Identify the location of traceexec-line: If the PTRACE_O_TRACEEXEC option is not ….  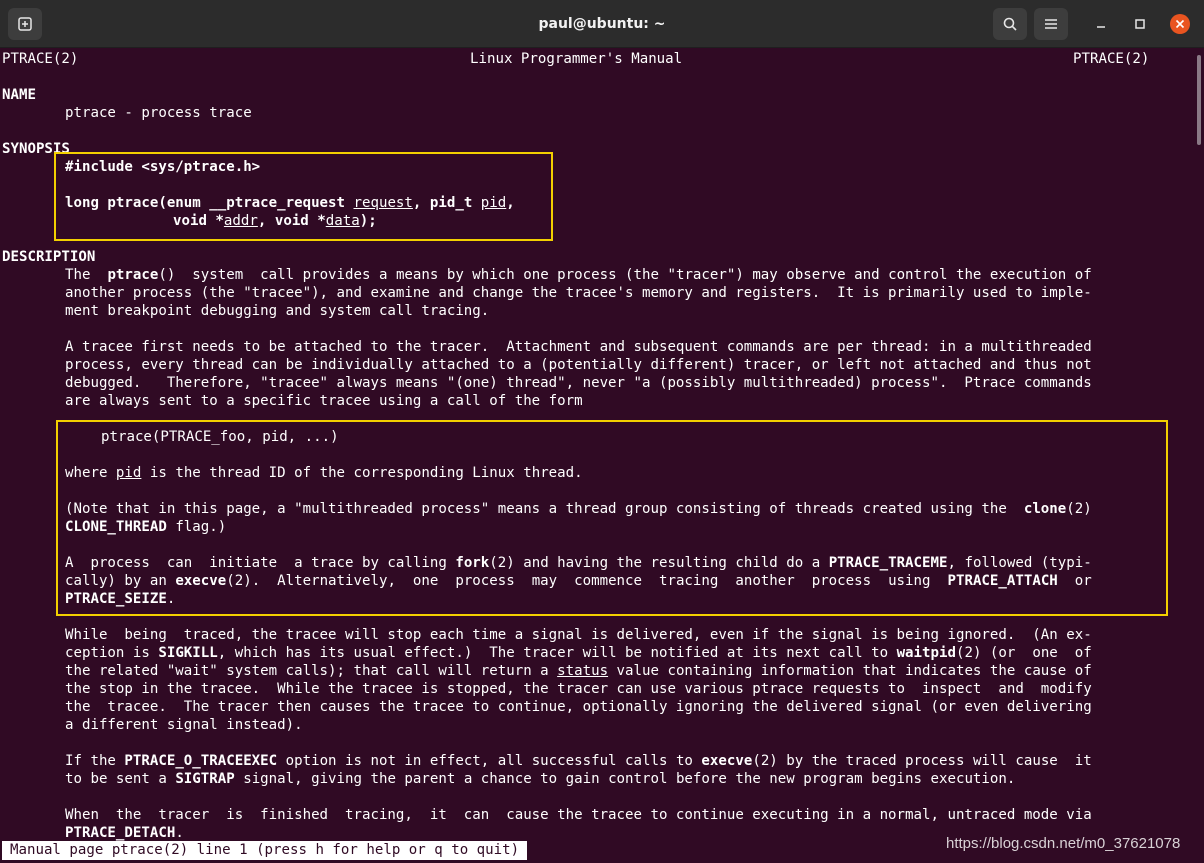
(578, 761).